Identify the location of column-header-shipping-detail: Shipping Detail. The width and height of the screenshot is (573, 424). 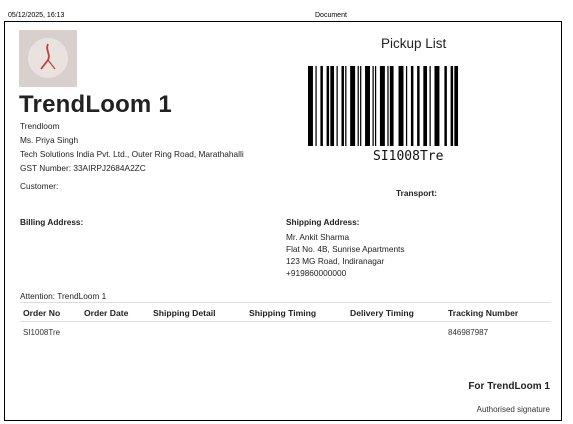
(184, 313).